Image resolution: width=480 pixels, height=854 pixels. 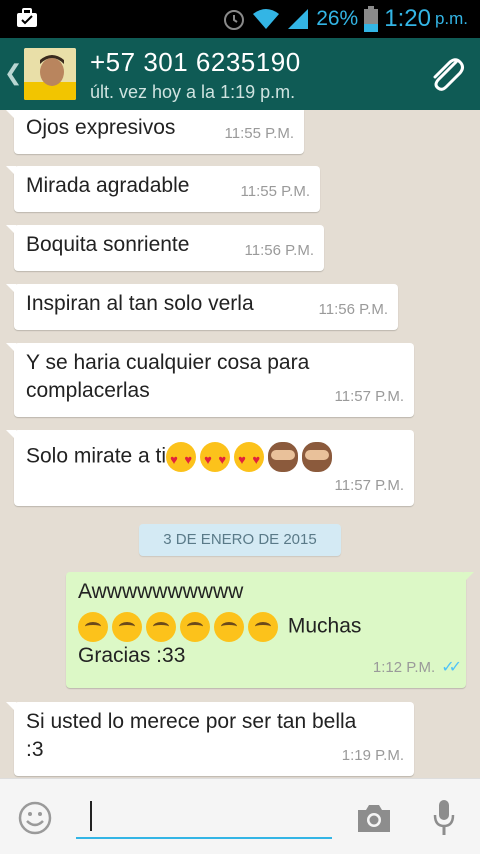 What do you see at coordinates (108, 244) in the screenshot?
I see `message-text: Boquita sonriente` at bounding box center [108, 244].